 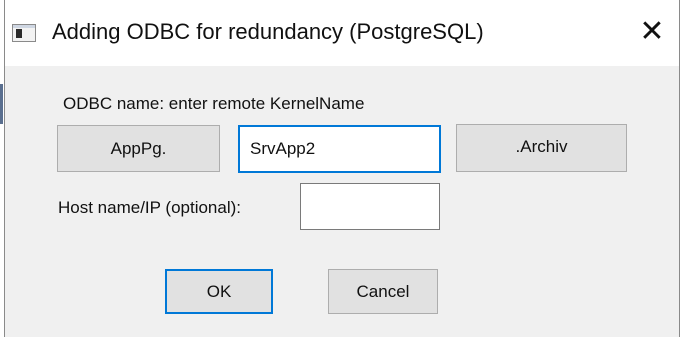 What do you see at coordinates (214, 103) in the screenshot?
I see `odbc-name-label: ODBC name: enter remote KernelName` at bounding box center [214, 103].